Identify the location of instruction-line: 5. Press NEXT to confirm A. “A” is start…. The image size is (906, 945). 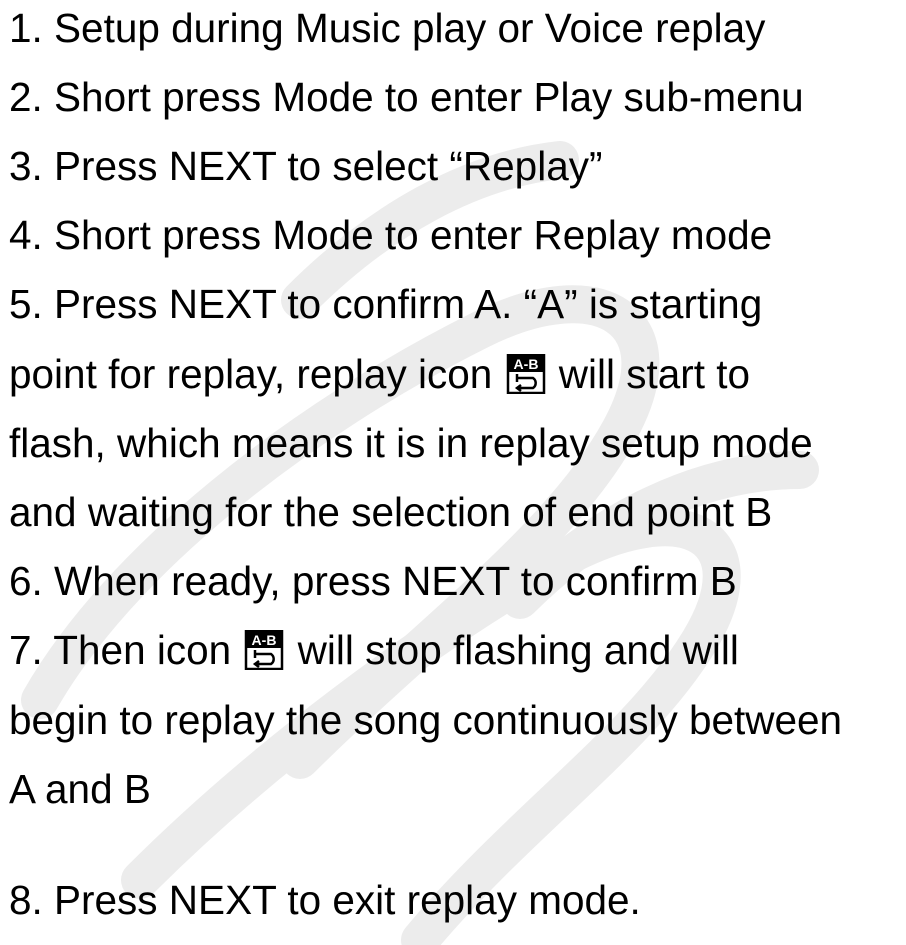
(386, 304).